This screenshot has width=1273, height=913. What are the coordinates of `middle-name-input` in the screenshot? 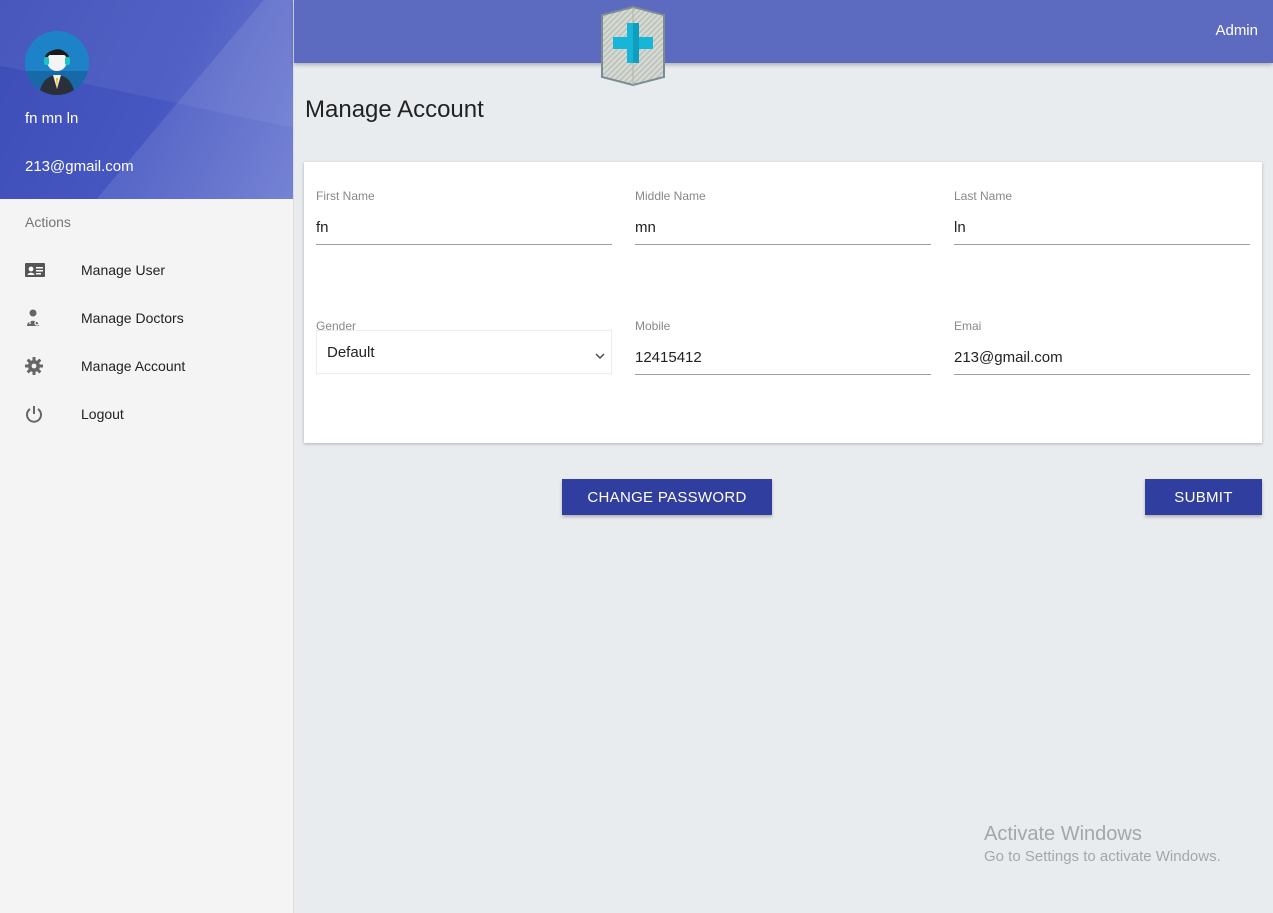 It's located at (783, 228).